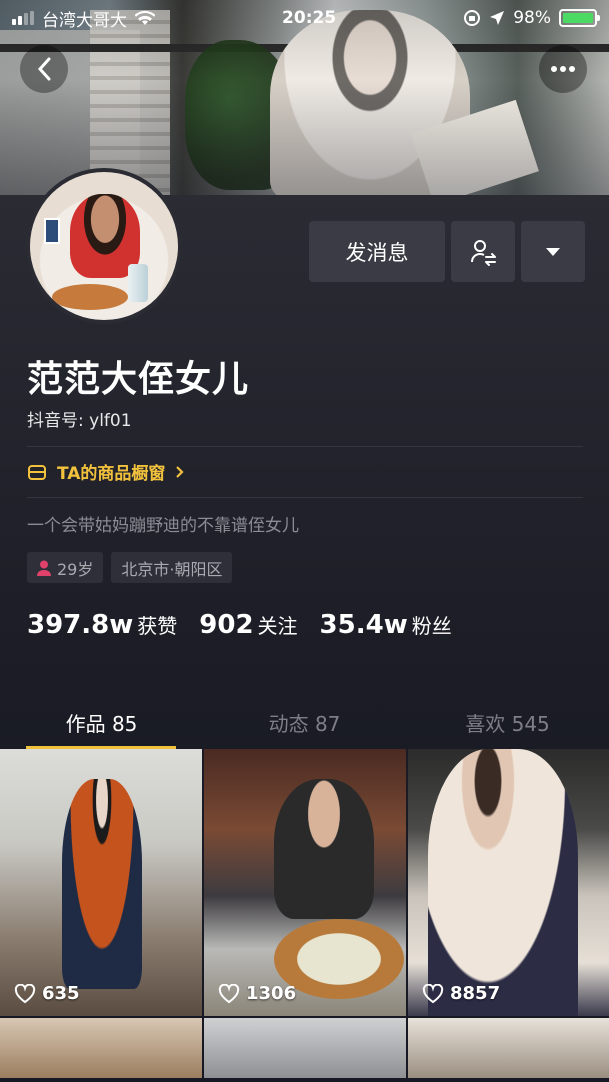  Describe the element at coordinates (61, 993) in the screenshot. I see `video-likes-count: 635` at that location.